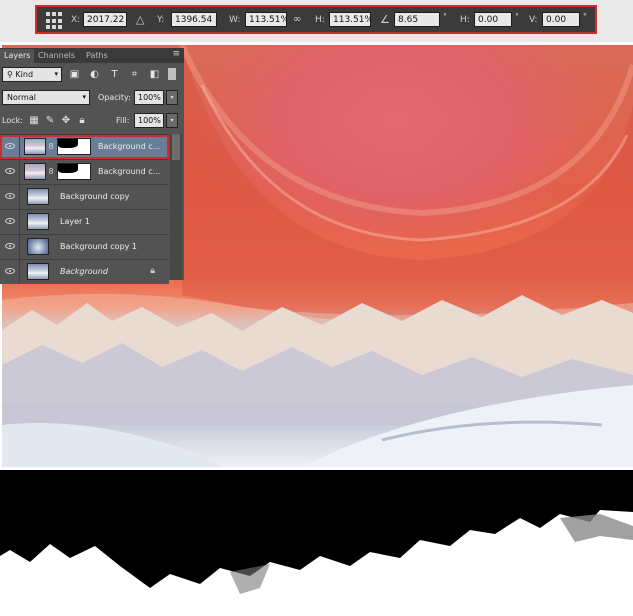  What do you see at coordinates (445, 16) in the screenshot?
I see `rotate-degree: °` at bounding box center [445, 16].